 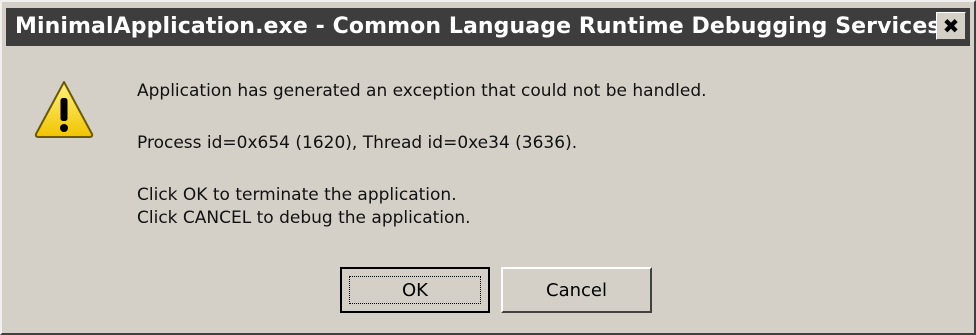 I want to click on warning-icon, so click(x=64, y=109).